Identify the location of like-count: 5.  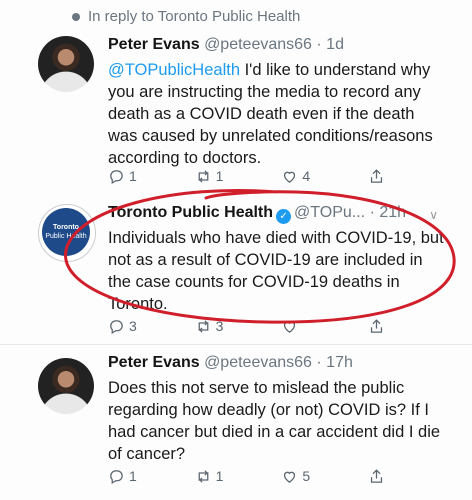
(306, 476).